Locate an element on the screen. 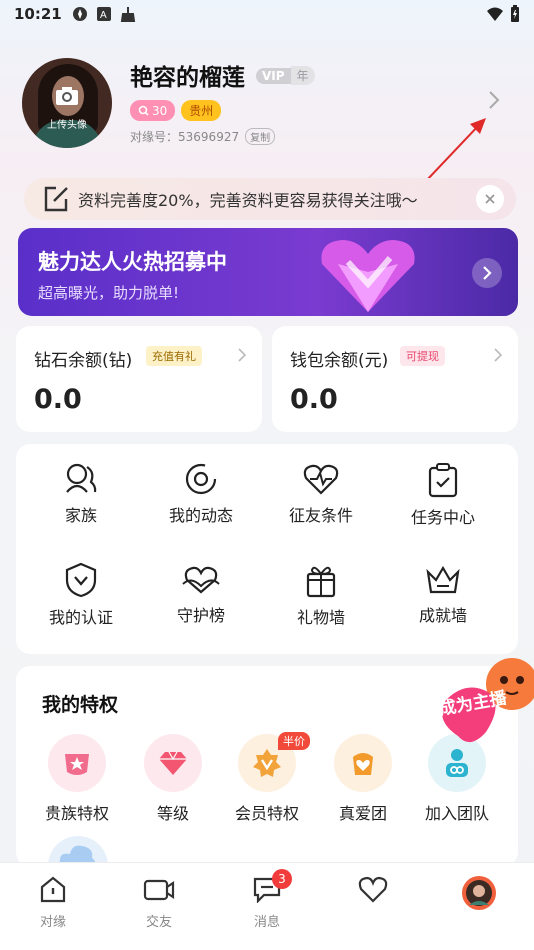 The image size is (534, 950). feature-guard-board: 守护榜 is located at coordinates (201, 593).